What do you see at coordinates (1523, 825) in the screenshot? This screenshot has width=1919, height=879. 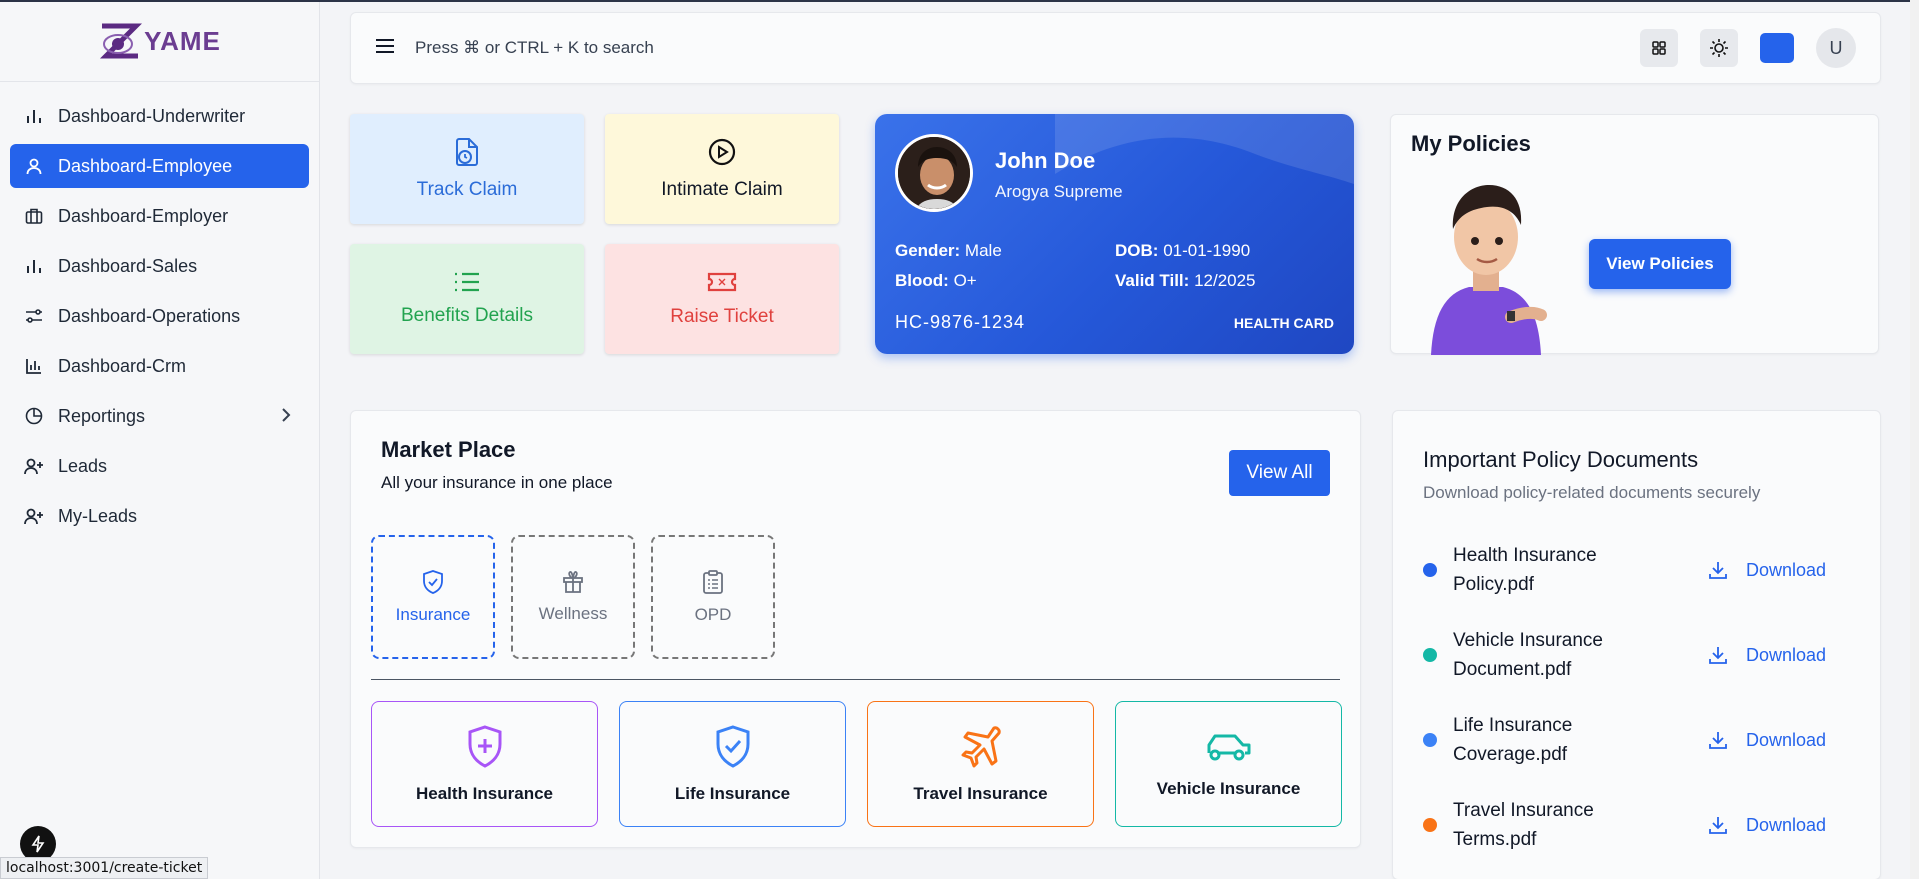 I see `document-name: Travel Insurance Terms.pdf` at bounding box center [1523, 825].